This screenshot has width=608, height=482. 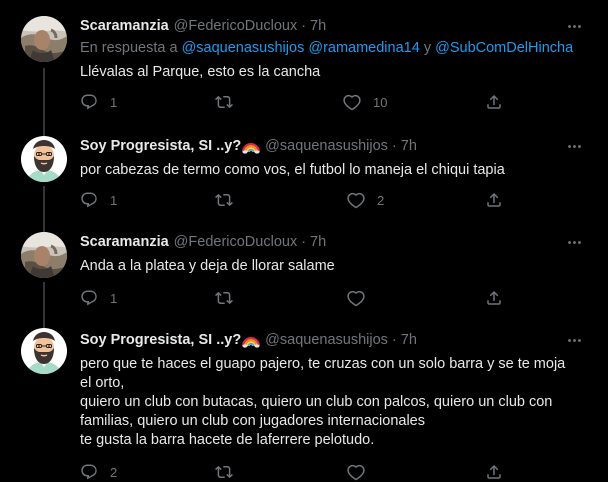 I want to click on reply-count: 2, so click(x=114, y=472).